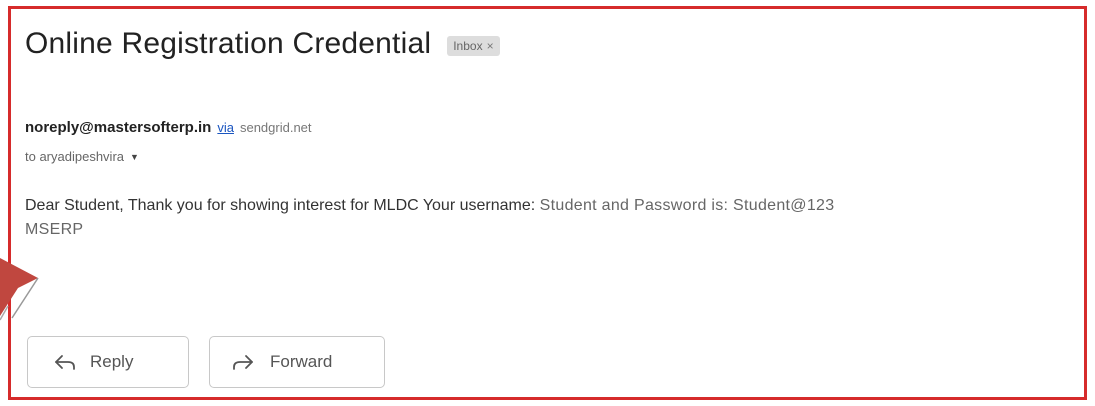 This screenshot has width=1095, height=406. I want to click on subject-row: Online Registration Credential Inbox ×, so click(262, 44).